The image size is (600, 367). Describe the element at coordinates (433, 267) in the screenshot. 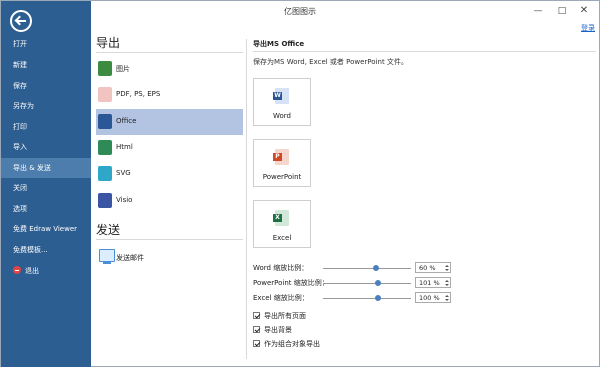

I see `word-scale-spinbox: 60 %` at that location.